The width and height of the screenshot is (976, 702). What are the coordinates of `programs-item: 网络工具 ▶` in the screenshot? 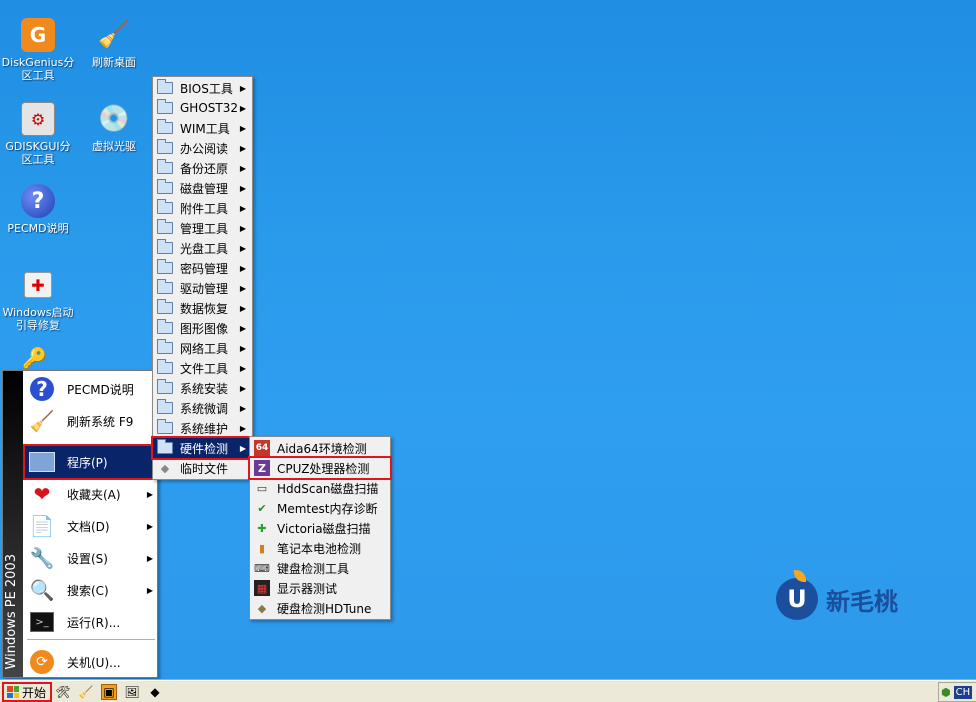 It's located at (202, 348).